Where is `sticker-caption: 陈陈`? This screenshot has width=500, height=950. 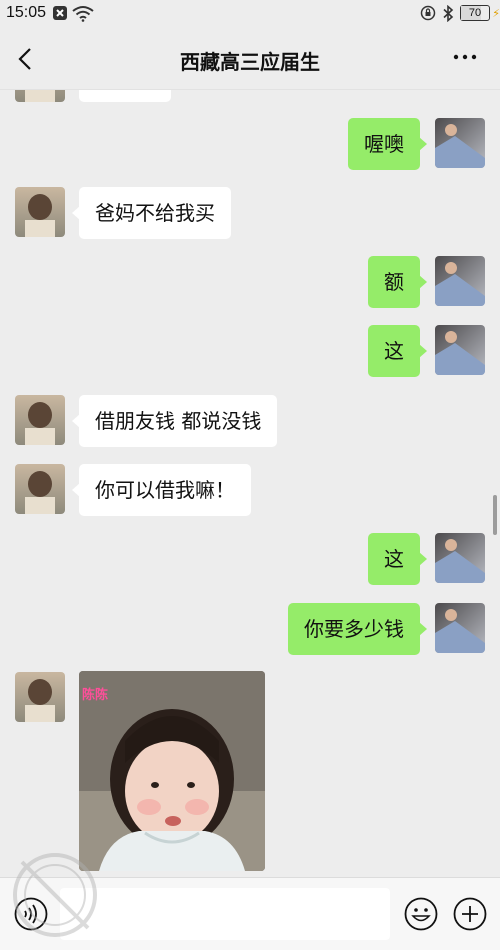
sticker-caption: 陈陈 is located at coordinates (95, 695).